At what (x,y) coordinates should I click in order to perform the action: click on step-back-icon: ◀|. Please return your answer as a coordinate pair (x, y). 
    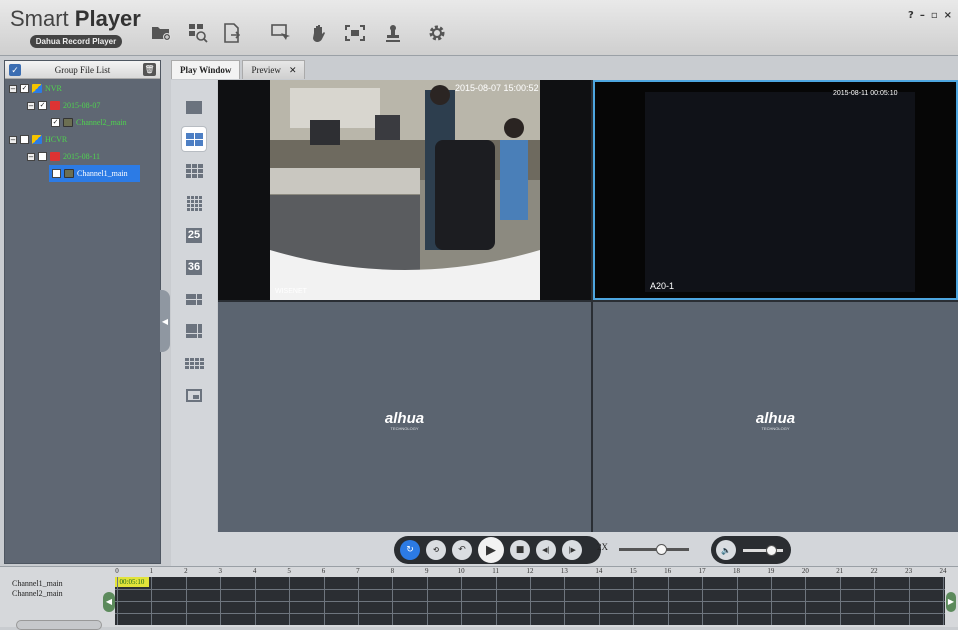
    Looking at the image, I should click on (546, 550).